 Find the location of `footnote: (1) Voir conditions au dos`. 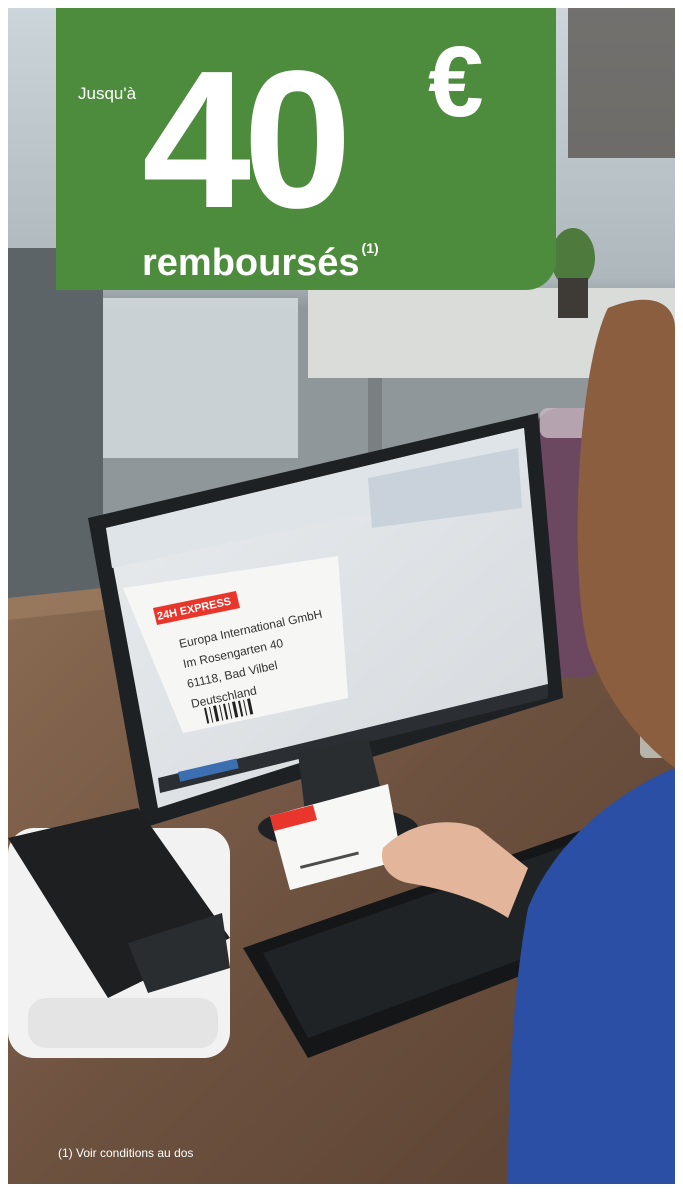

footnote: (1) Voir conditions au dos is located at coordinates (126, 1153).